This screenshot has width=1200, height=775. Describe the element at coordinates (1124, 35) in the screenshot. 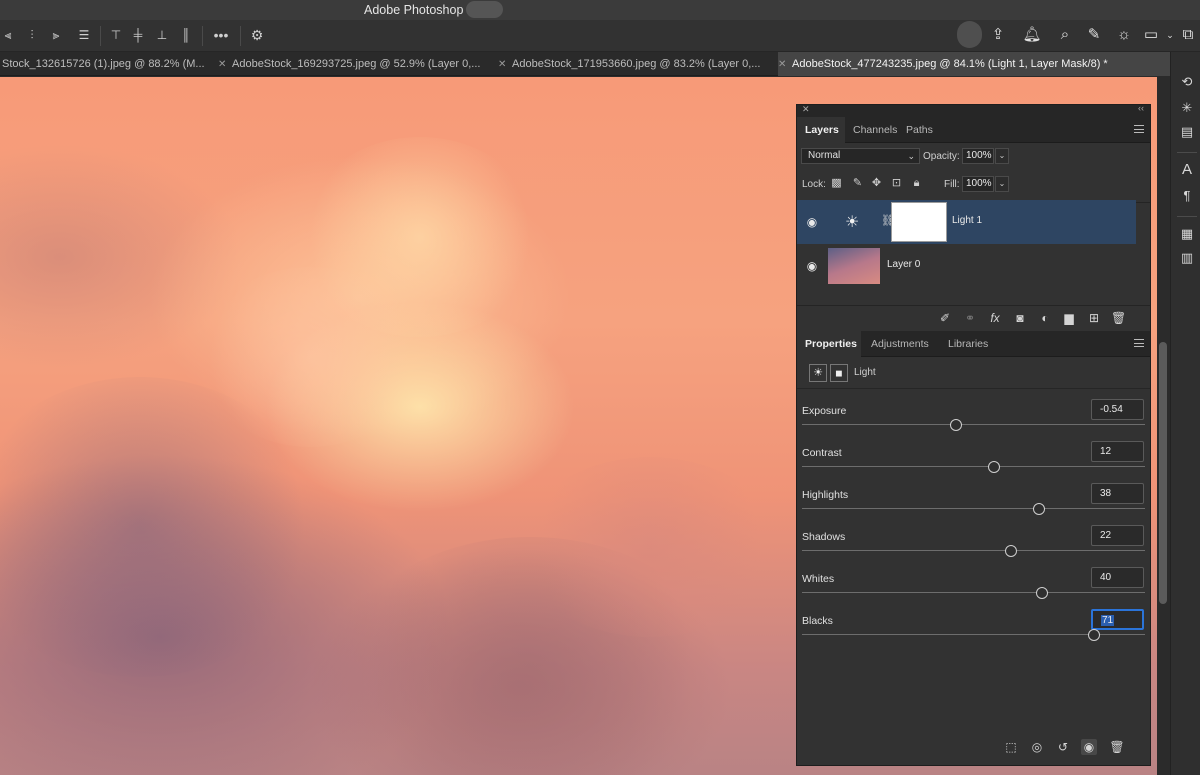

I see `lightbulb-icon: ☼` at that location.